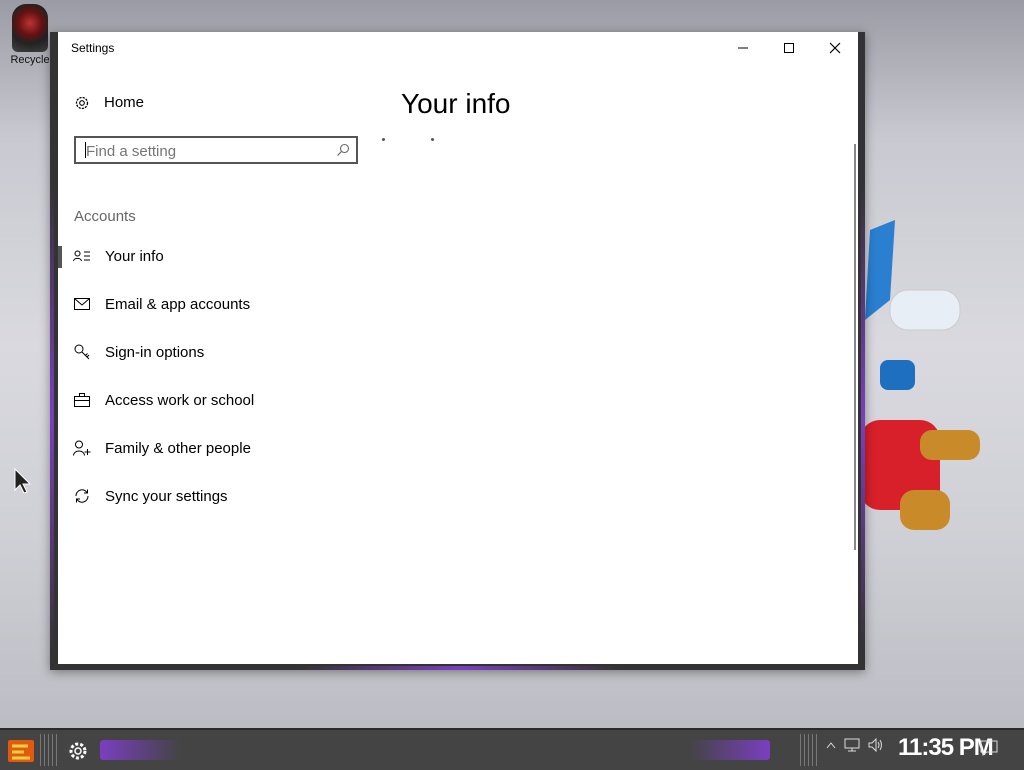 The width and height of the screenshot is (1024, 770). What do you see at coordinates (431, 137) in the screenshot?
I see `loading-indicator` at bounding box center [431, 137].